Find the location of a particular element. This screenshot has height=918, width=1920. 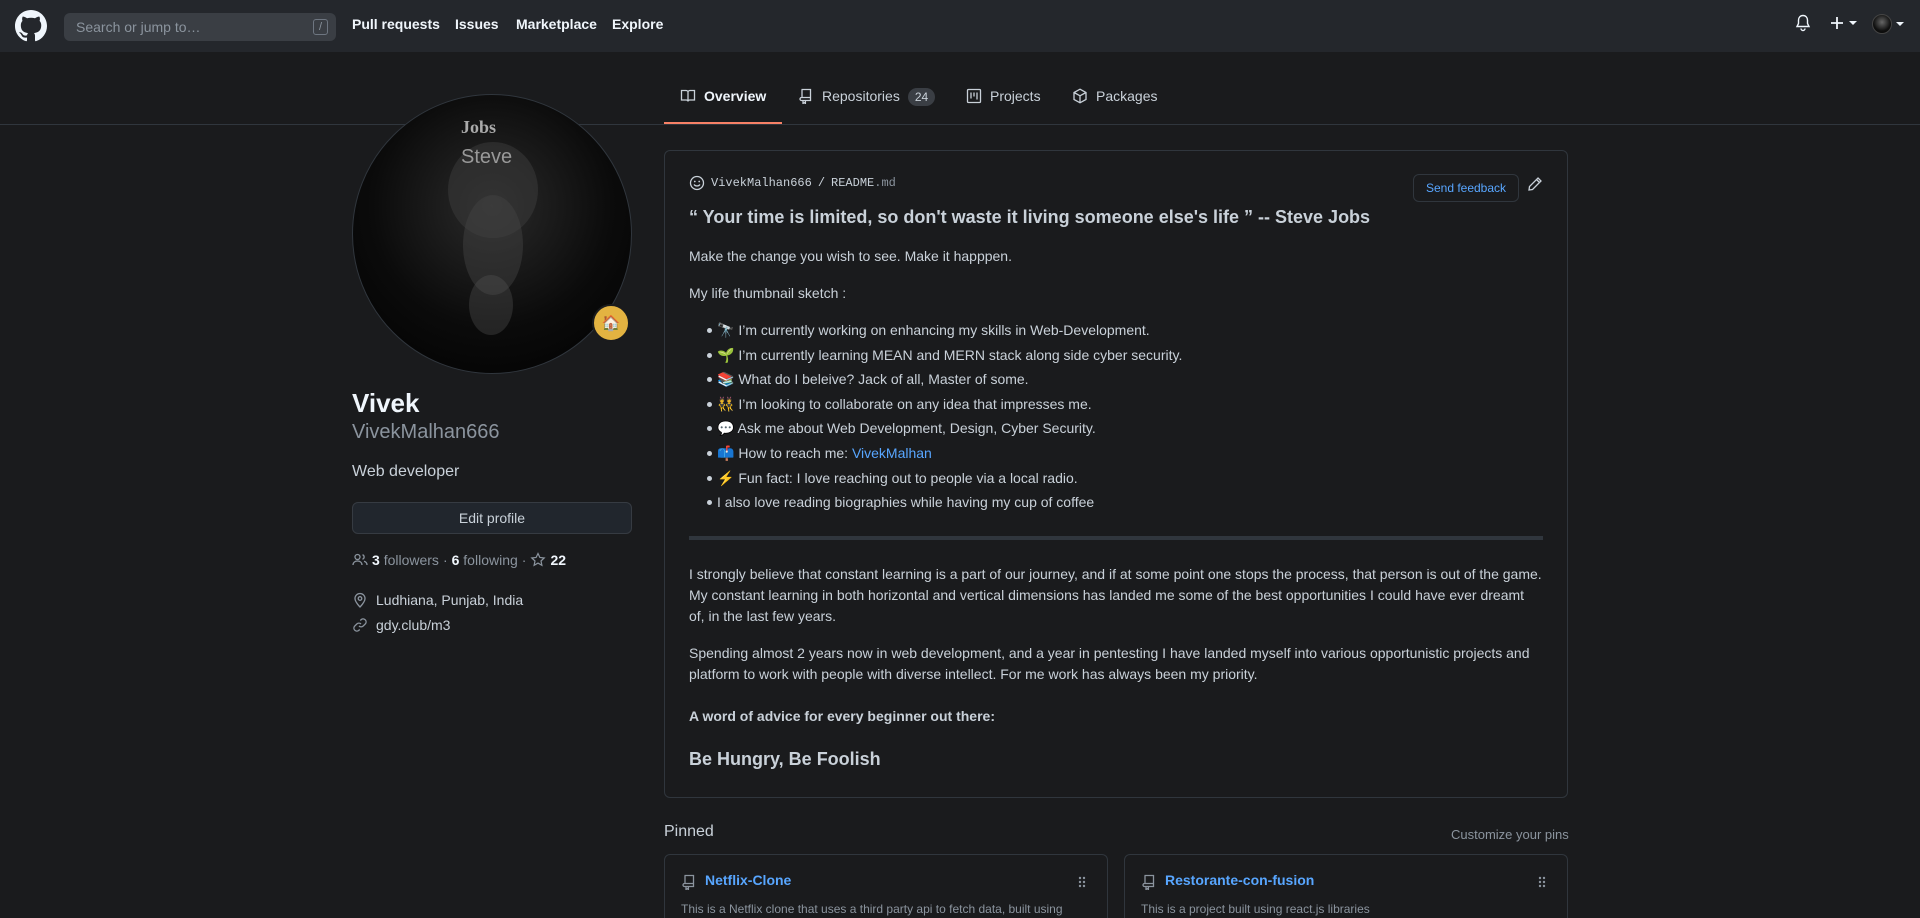

follow-stats: 3 followers · 6 following · 22 is located at coordinates (459, 560).